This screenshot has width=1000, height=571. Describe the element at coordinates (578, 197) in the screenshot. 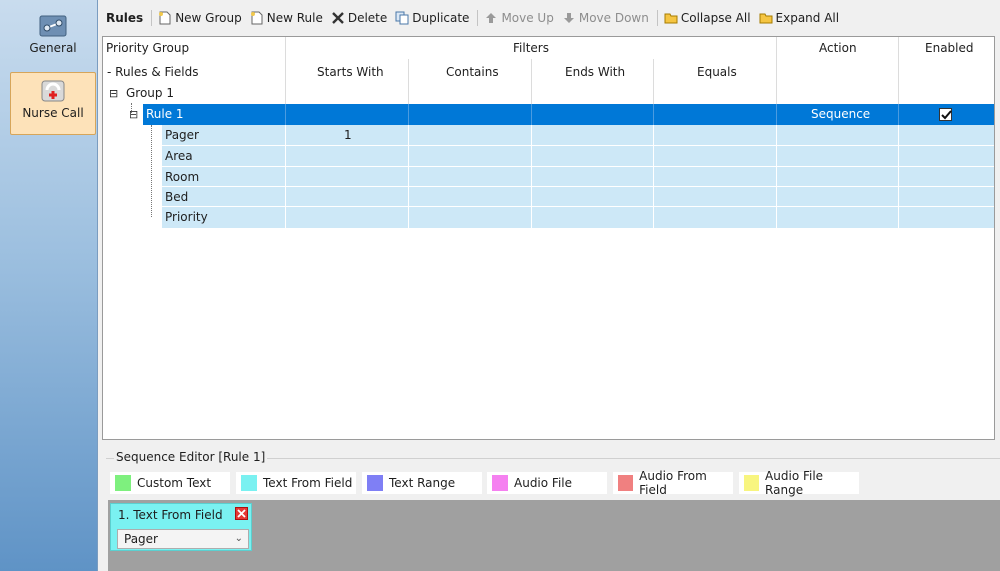

I see `field-row-bed: Bed` at that location.